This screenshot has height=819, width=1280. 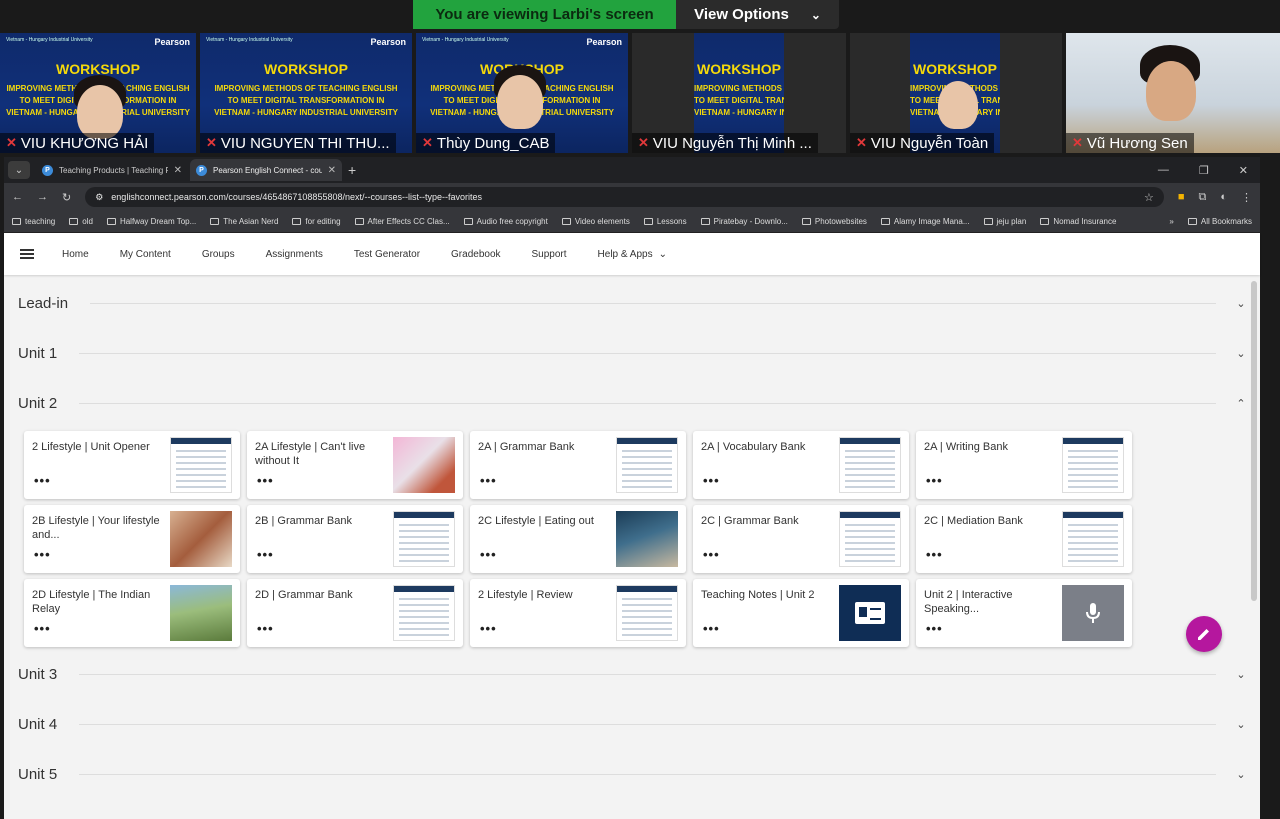 I want to click on resource-card: 2C | Grammar Bank •••, so click(x=801, y=539).